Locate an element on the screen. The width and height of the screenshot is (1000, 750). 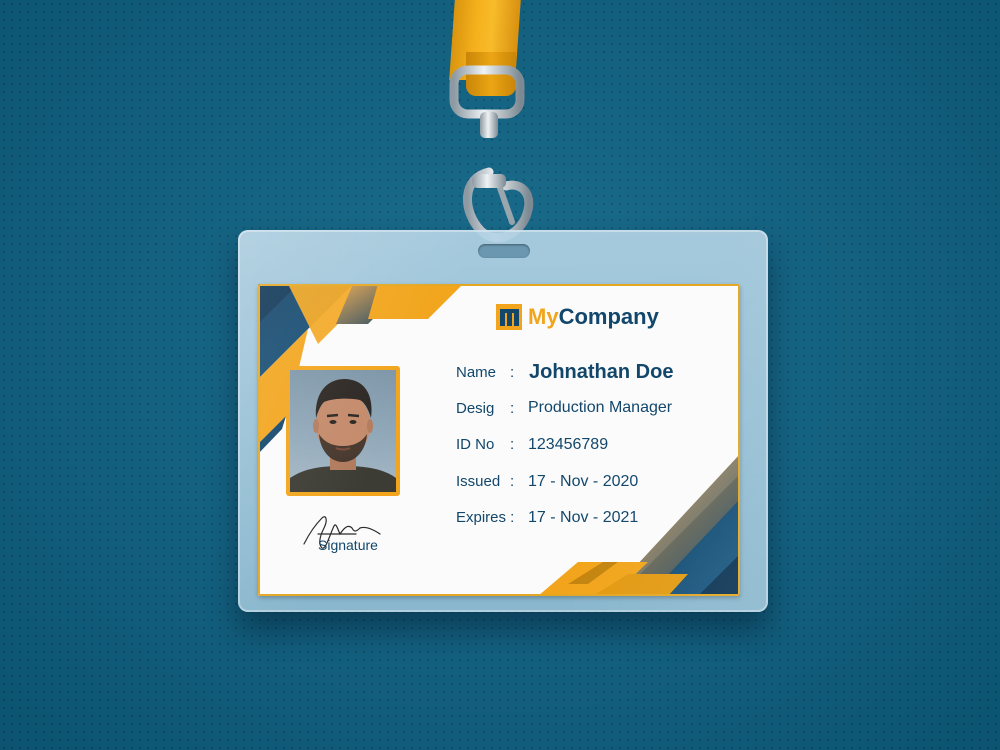
name-colon: : is located at coordinates (512, 372).